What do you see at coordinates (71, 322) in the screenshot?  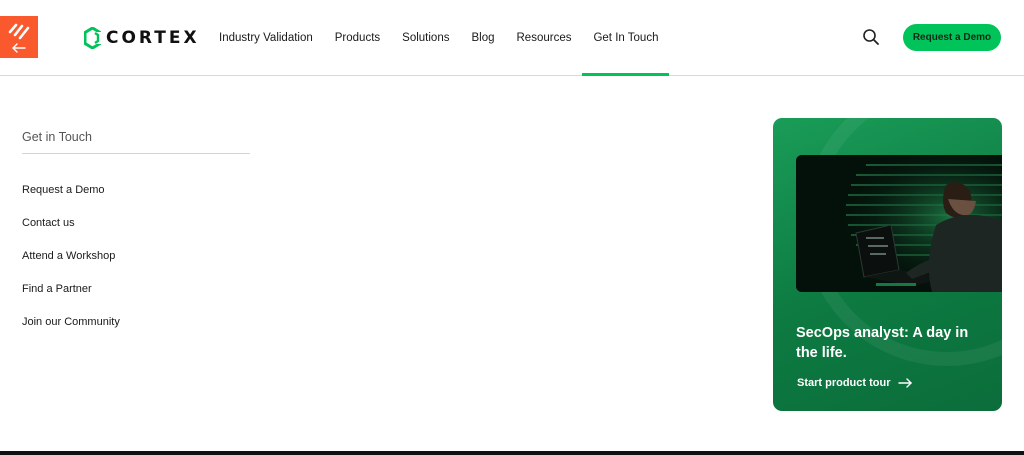 I see `side-link-join-community: Join our Community` at bounding box center [71, 322].